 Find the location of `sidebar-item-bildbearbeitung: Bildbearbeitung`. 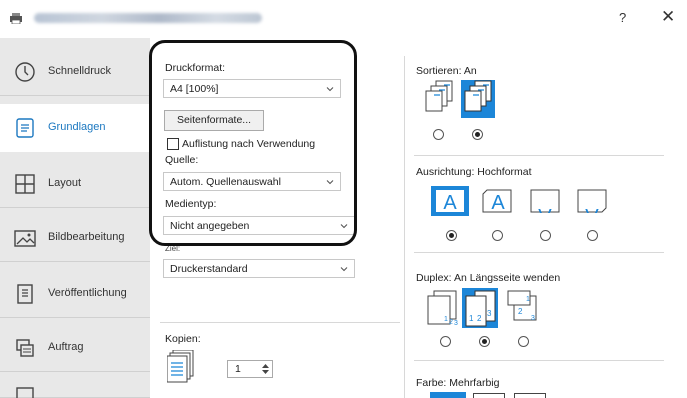

sidebar-item-bildbearbeitung: Bildbearbeitung is located at coordinates (75, 238).